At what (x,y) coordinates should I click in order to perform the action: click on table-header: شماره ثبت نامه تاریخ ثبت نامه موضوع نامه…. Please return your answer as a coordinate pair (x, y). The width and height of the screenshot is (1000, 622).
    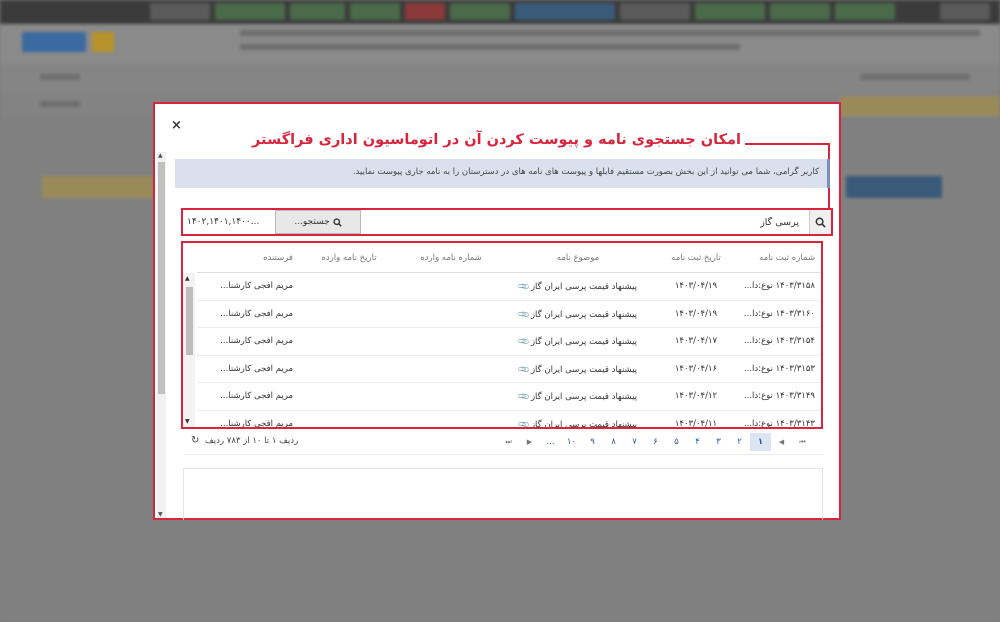
    Looking at the image, I should click on (509, 258).